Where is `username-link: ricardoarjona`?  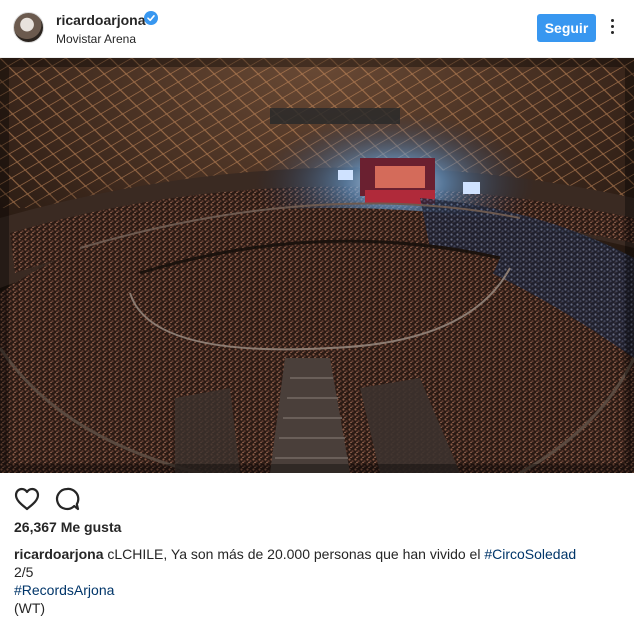 username-link: ricardoarjona is located at coordinates (100, 20).